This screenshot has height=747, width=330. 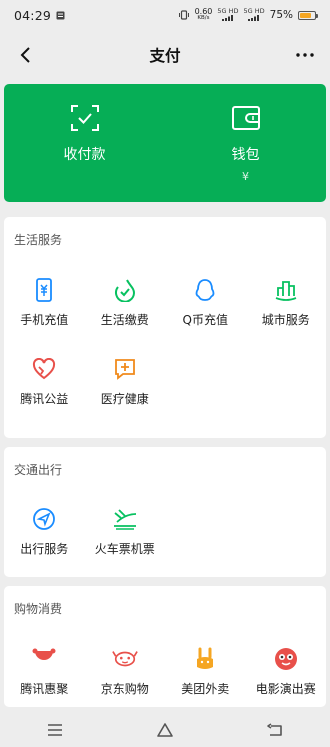 I want to click on service-charity: 腾讯公益, so click(x=44, y=381).